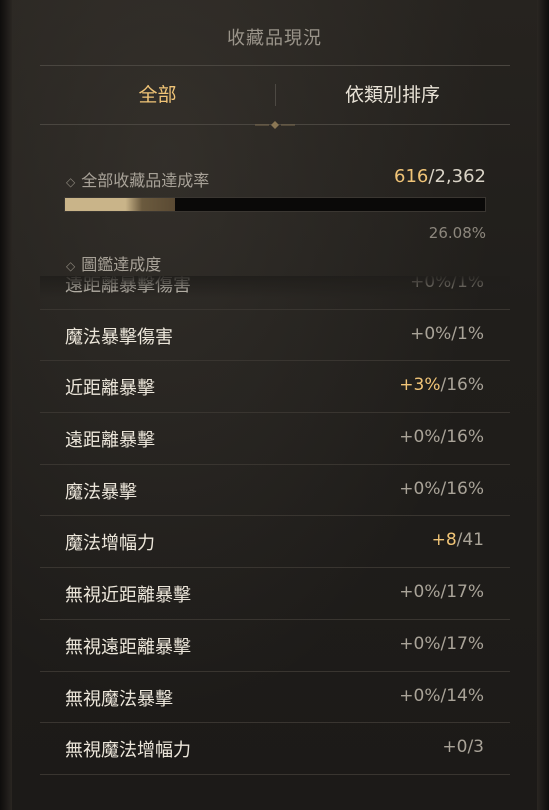 This screenshot has height=810, width=549. Describe the element at coordinates (110, 441) in the screenshot. I see `stat-name: 遠距離暴擊` at that location.